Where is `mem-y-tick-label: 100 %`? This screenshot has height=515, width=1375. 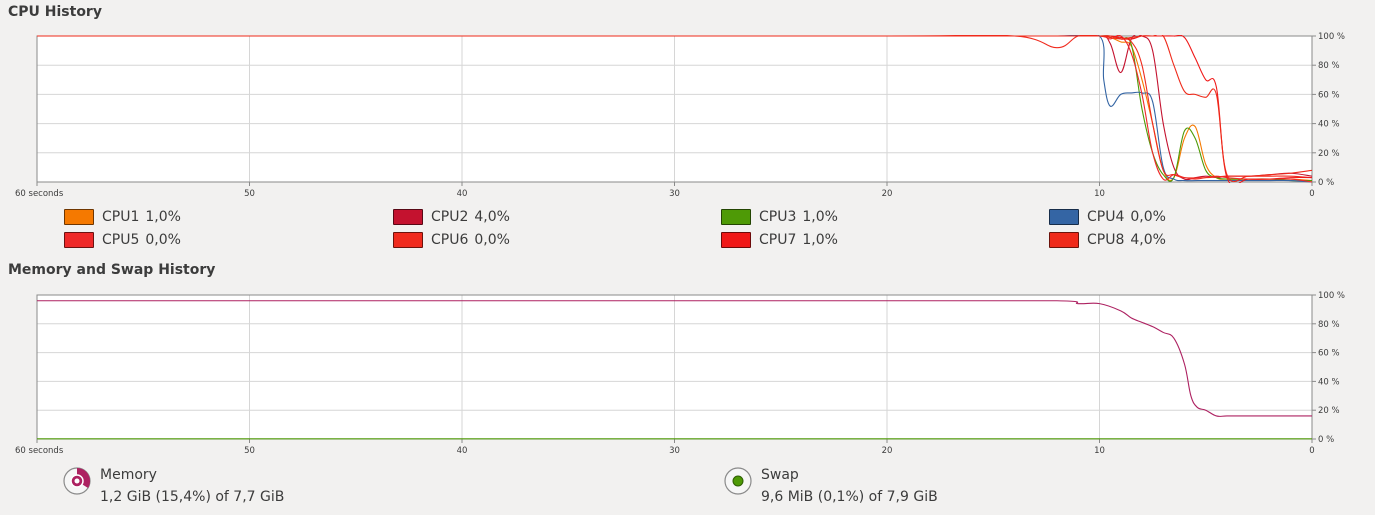
mem-y-tick-label: 100 % is located at coordinates (1331, 296).